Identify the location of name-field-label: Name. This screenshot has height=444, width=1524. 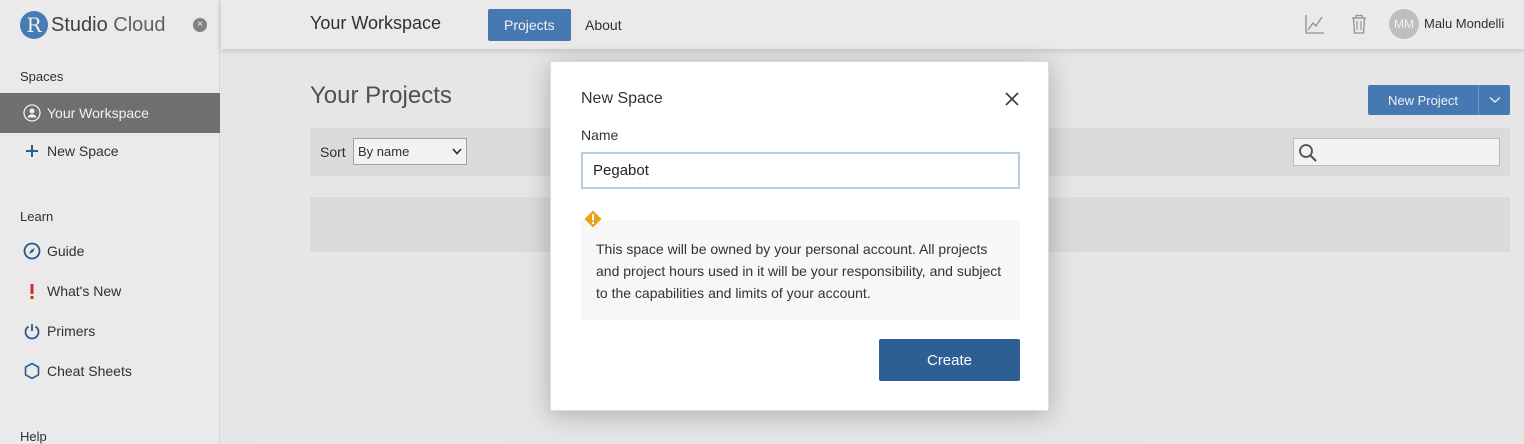
(600, 135).